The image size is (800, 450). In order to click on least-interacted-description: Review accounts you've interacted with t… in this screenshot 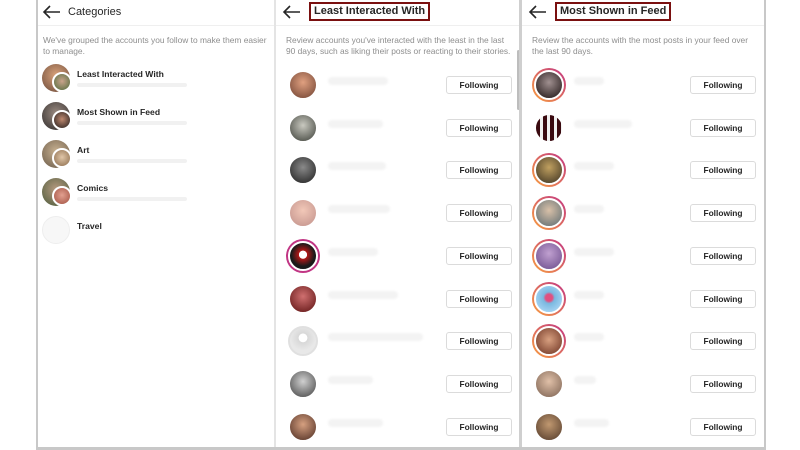, I will do `click(398, 45)`.